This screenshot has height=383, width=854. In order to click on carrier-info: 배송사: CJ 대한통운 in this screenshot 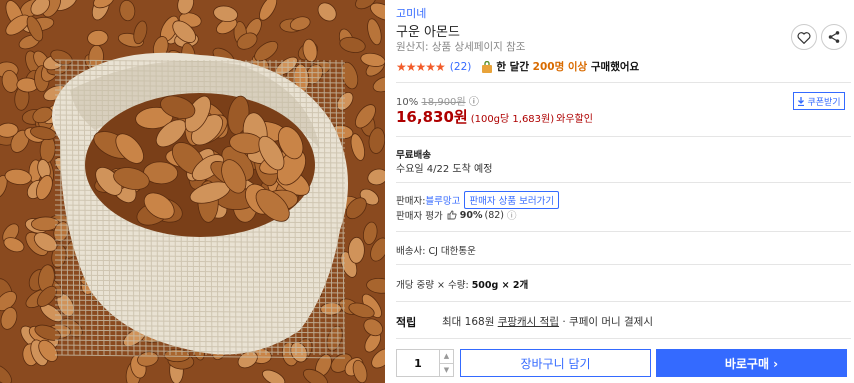, I will do `click(436, 251)`.